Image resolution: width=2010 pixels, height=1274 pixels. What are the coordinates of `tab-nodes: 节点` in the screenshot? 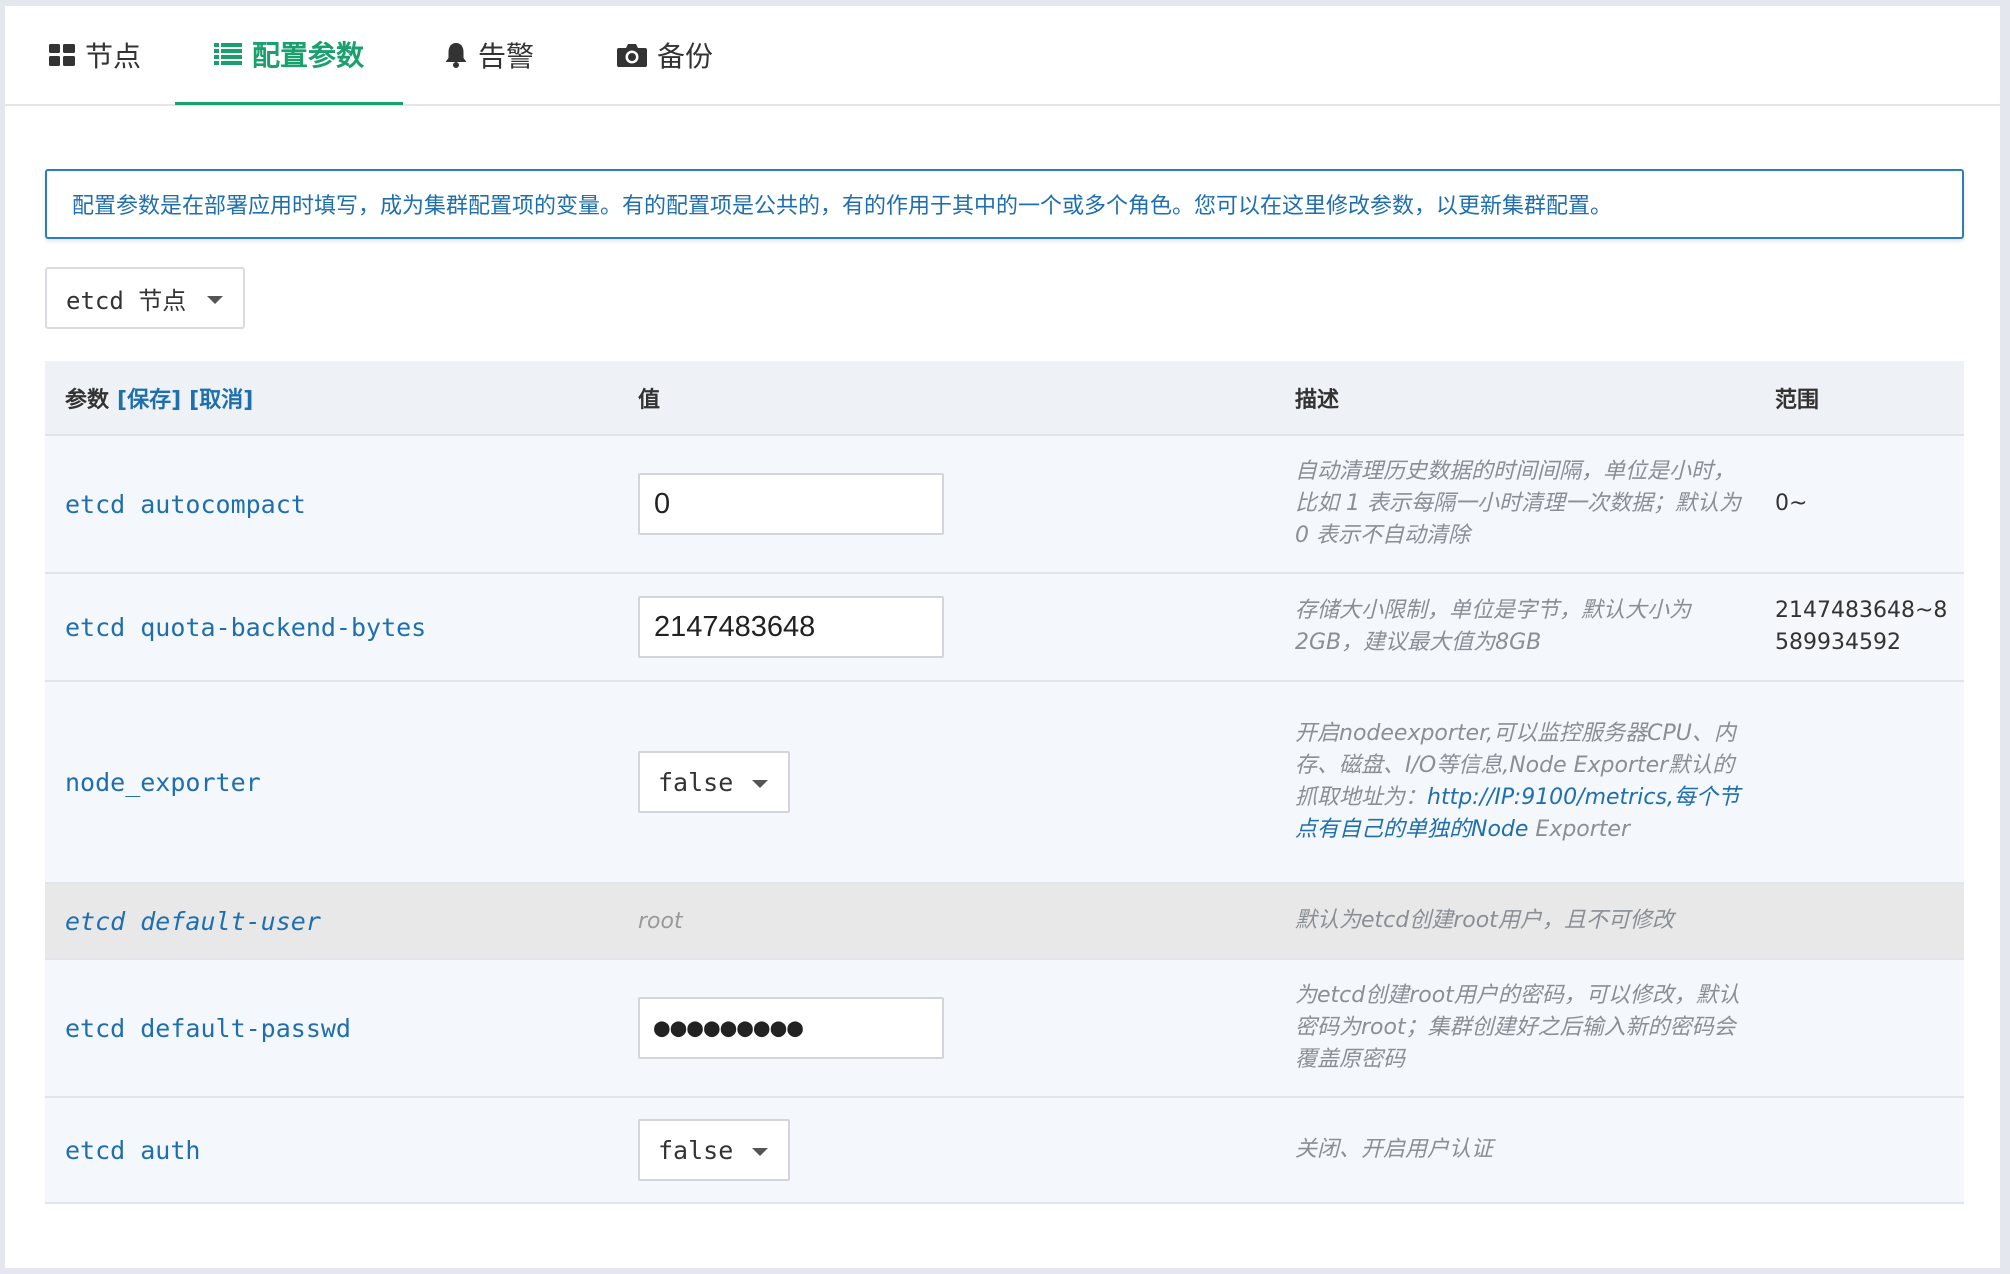 It's located at (95, 55).